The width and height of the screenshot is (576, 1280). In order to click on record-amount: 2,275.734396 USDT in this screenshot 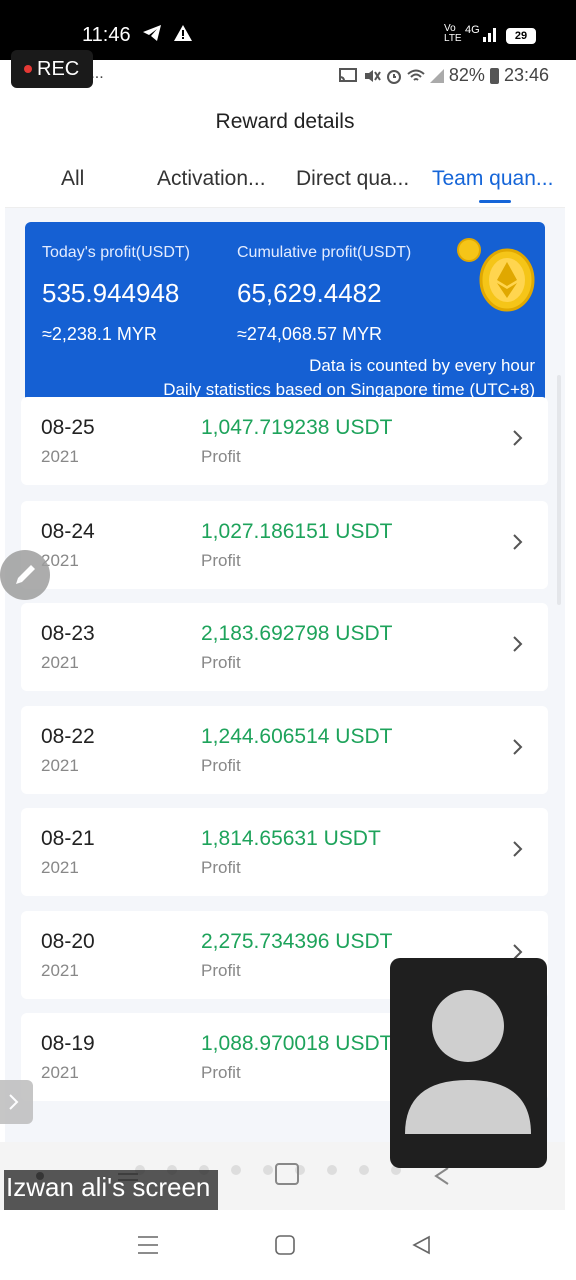, I will do `click(297, 941)`.